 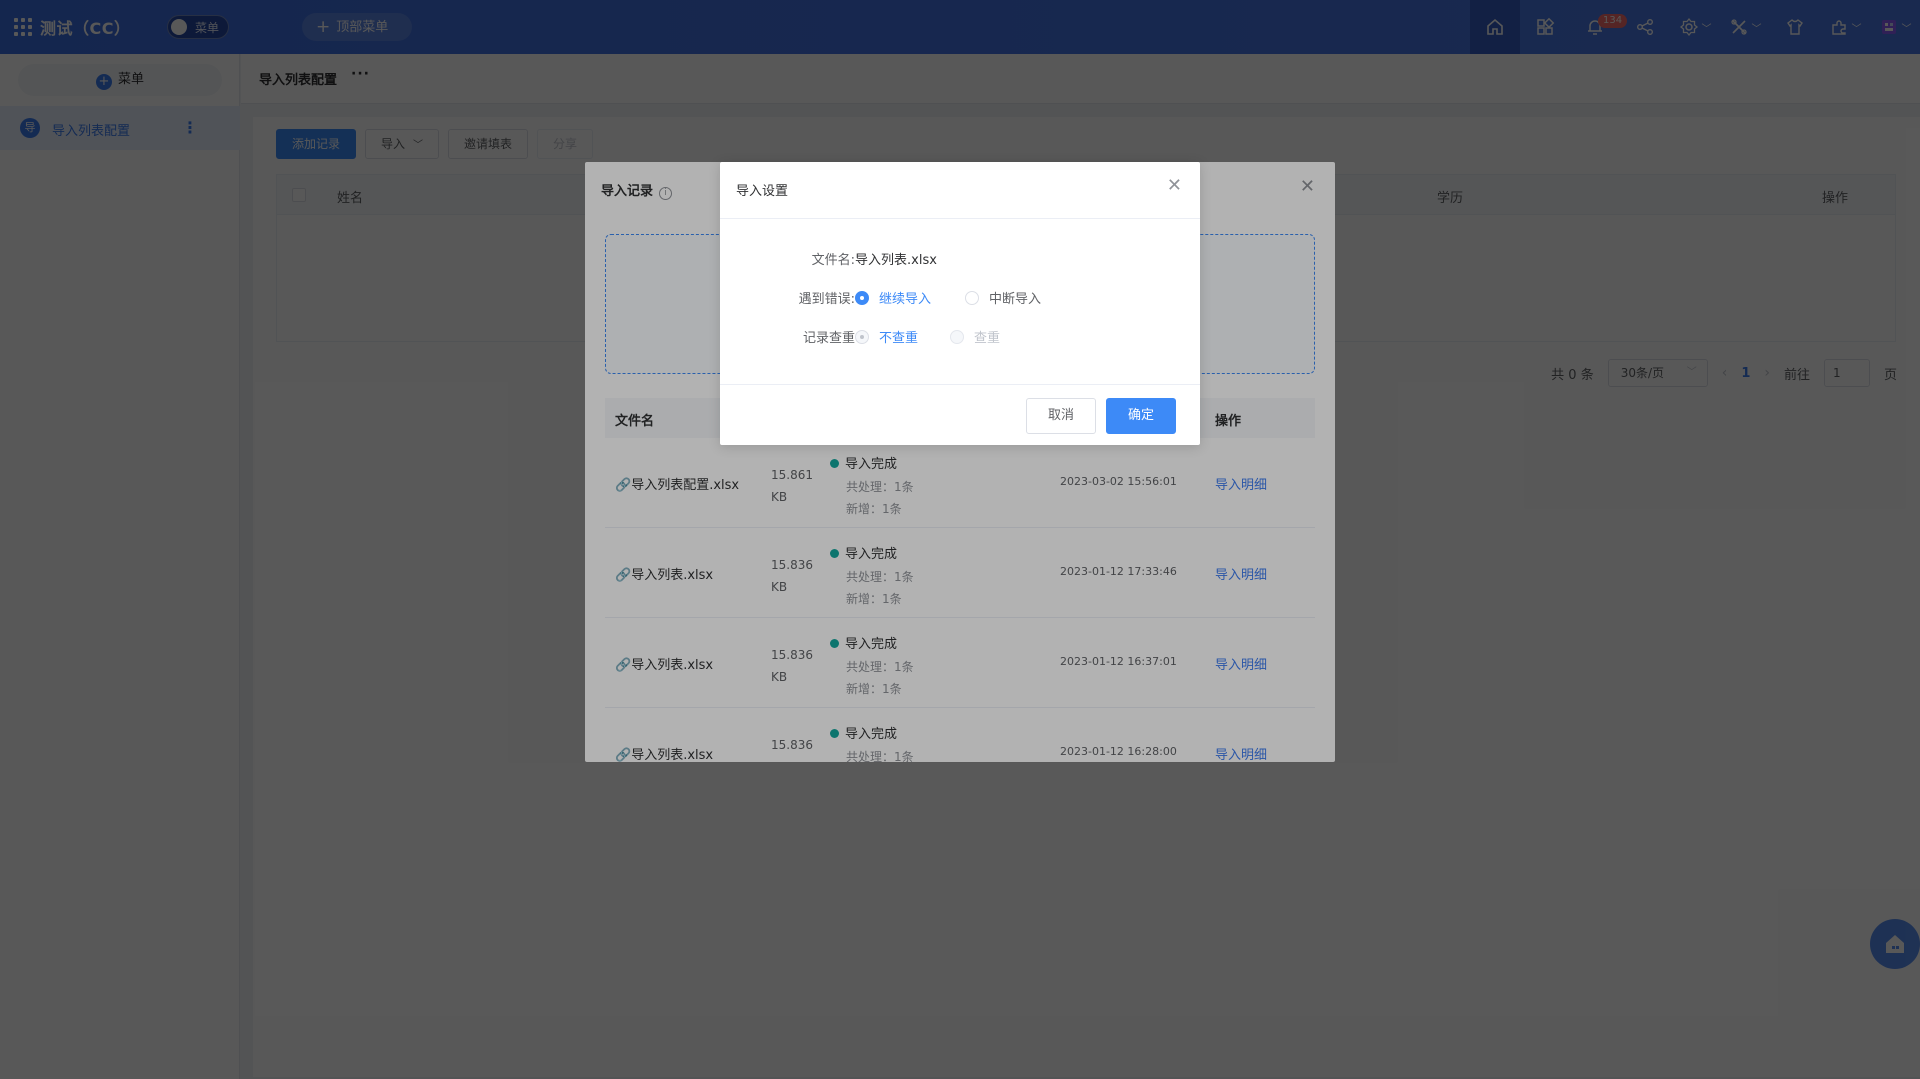 What do you see at coordinates (960, 297) in the screenshot?
I see `on-error-row: 遇到错误: 继续导入 中断导入` at bounding box center [960, 297].